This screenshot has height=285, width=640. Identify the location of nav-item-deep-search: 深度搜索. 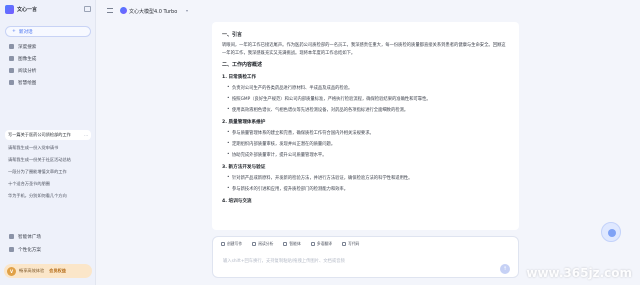
(48, 46).